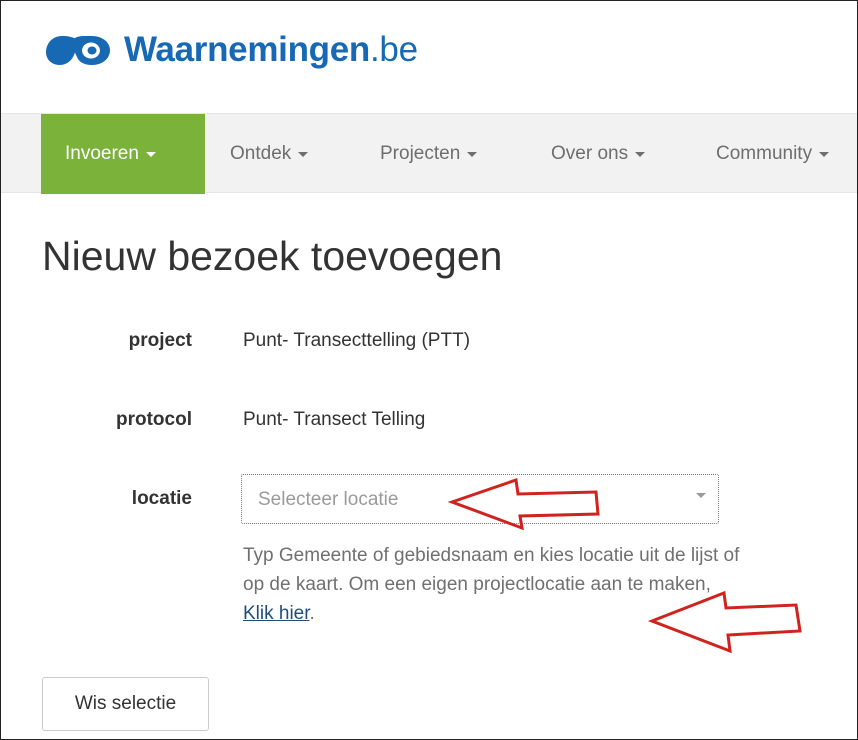 This screenshot has height=740, width=858. I want to click on locatie-select: Selecteer locatie, so click(480, 499).